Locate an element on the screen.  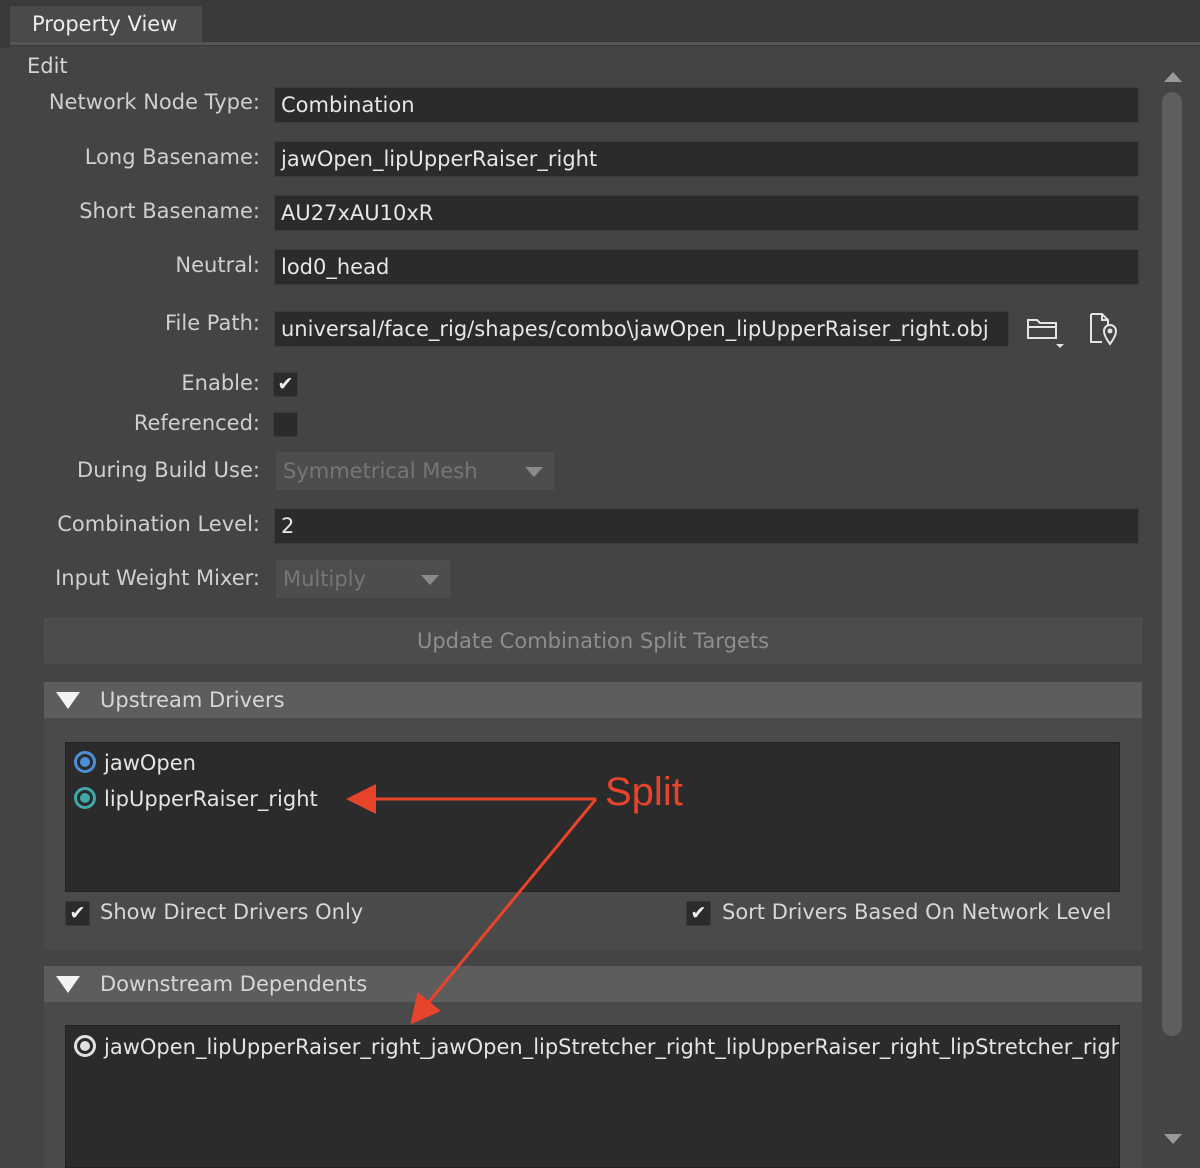
split-annotation: Split is located at coordinates (644, 792).